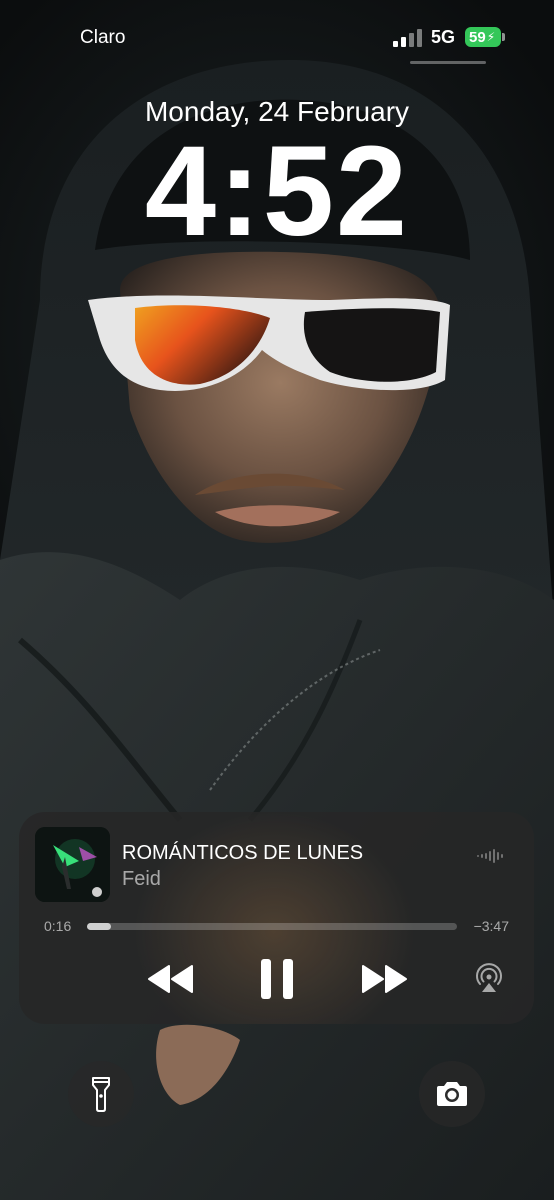  Describe the element at coordinates (448, 62) in the screenshot. I see `control-center-indicator` at that location.